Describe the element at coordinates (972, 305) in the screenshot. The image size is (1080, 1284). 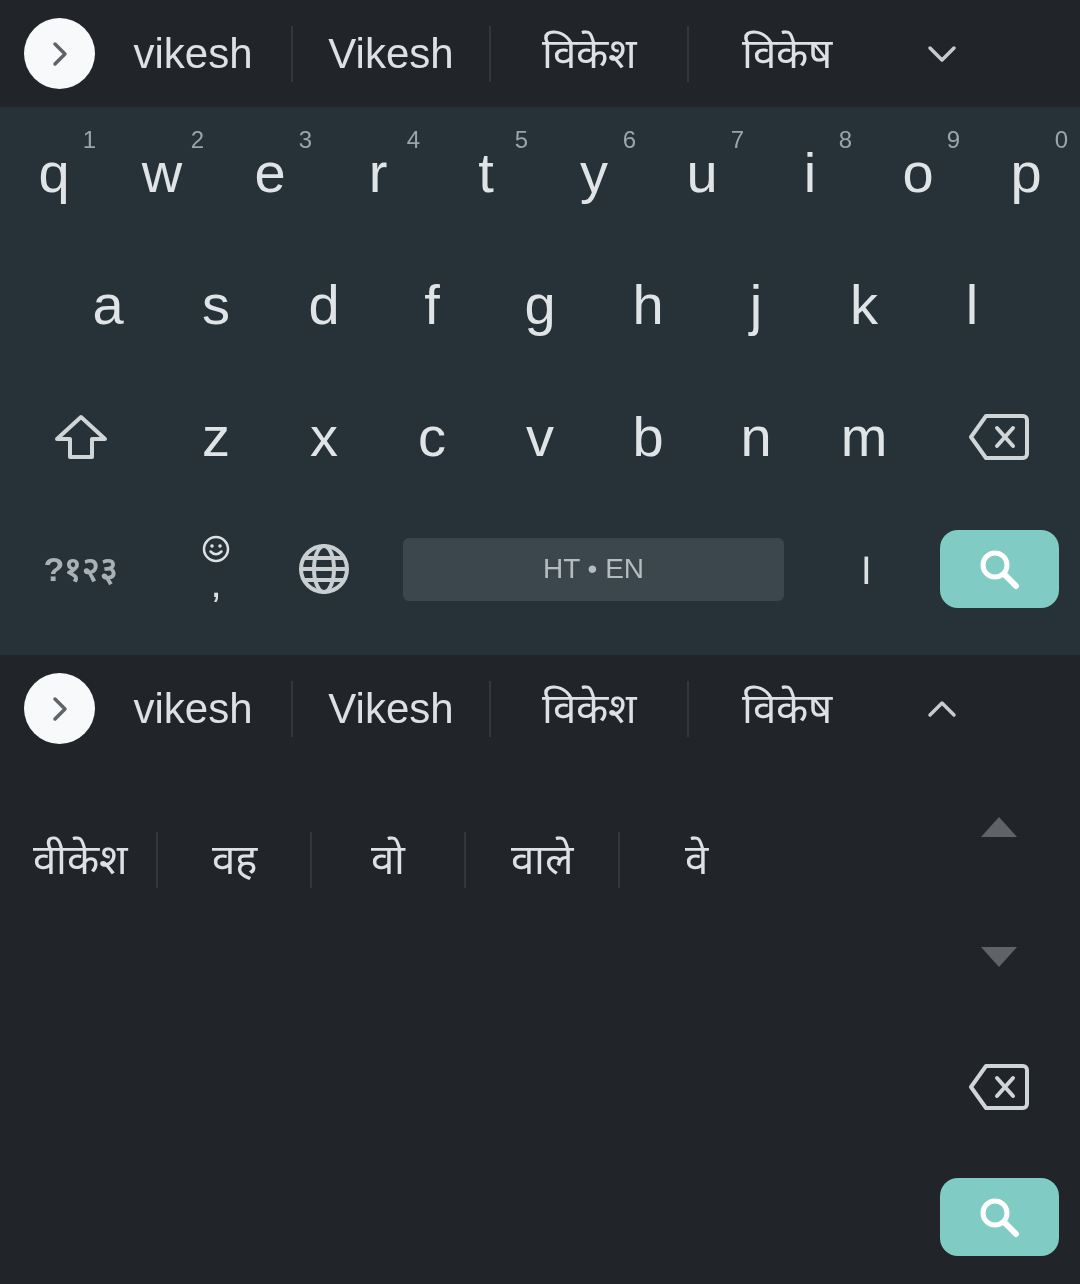
I see `letter-key: l` at that location.